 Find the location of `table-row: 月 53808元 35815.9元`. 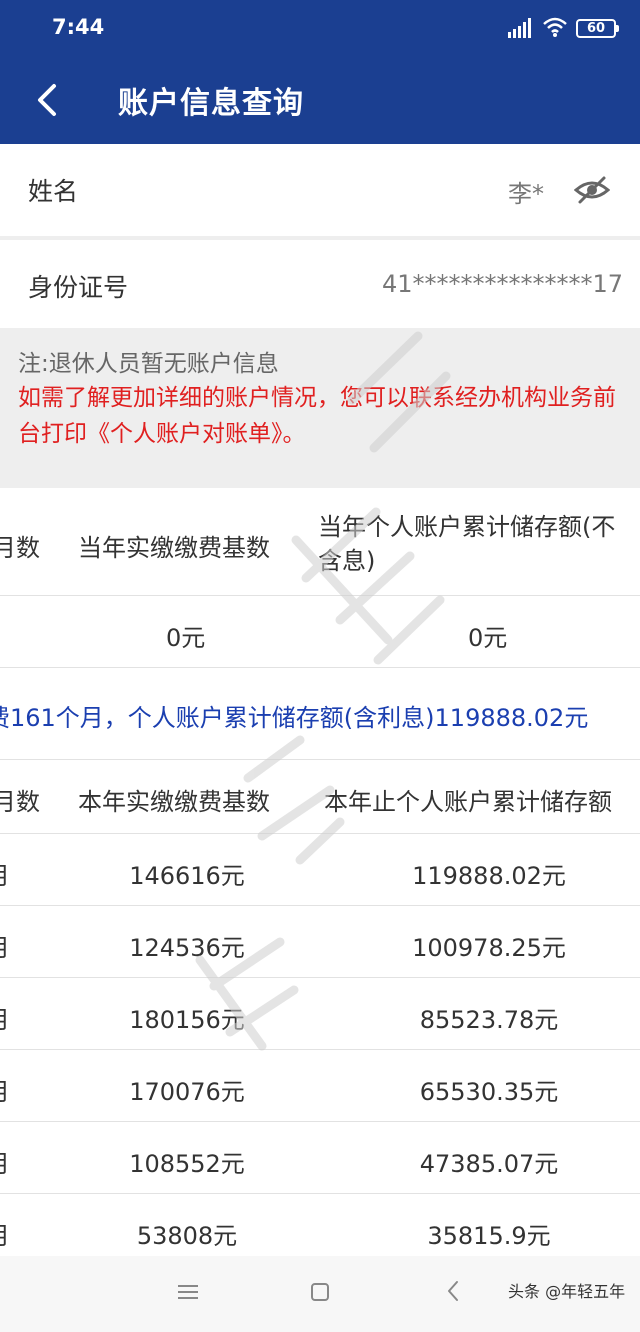

table-row: 月 53808元 35815.9元 is located at coordinates (320, 1225).